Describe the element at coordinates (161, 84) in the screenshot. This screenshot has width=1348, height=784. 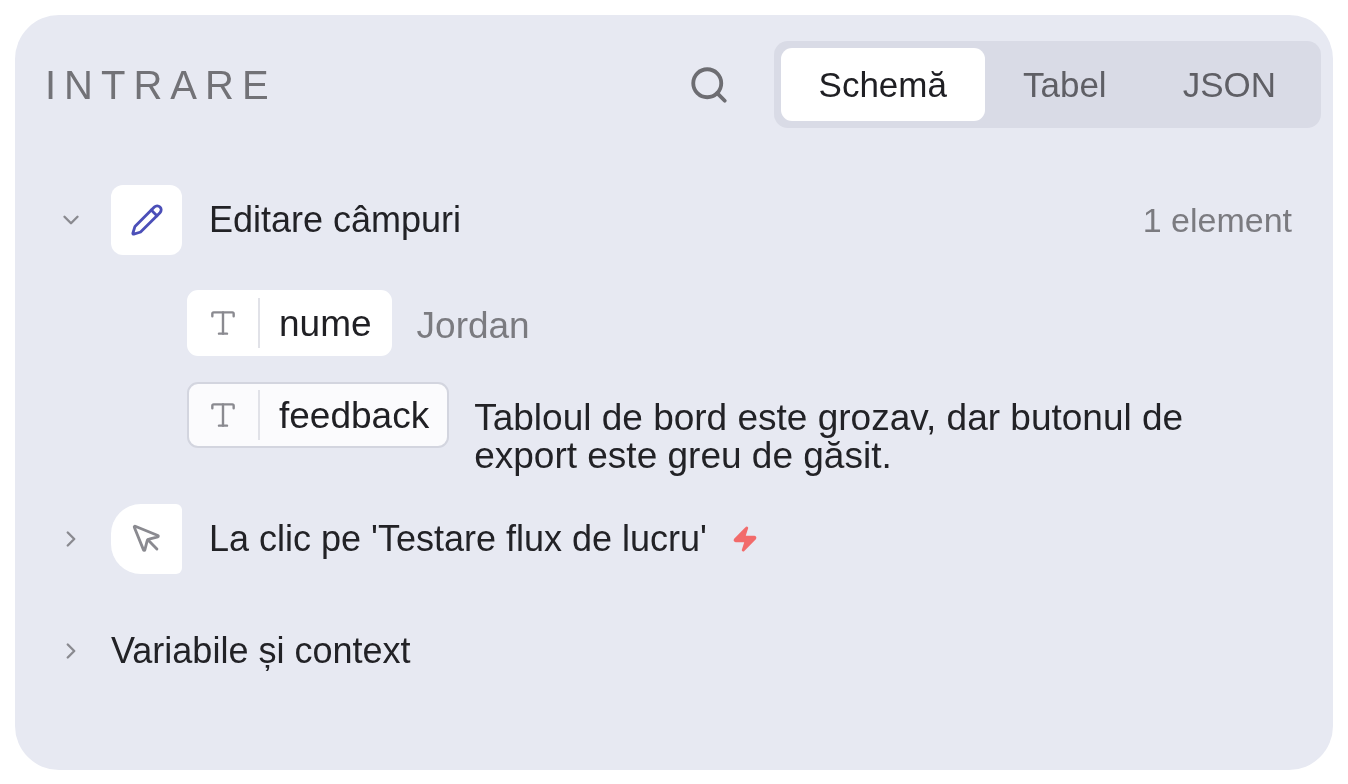
I see `panel-title: INTRARE` at that location.